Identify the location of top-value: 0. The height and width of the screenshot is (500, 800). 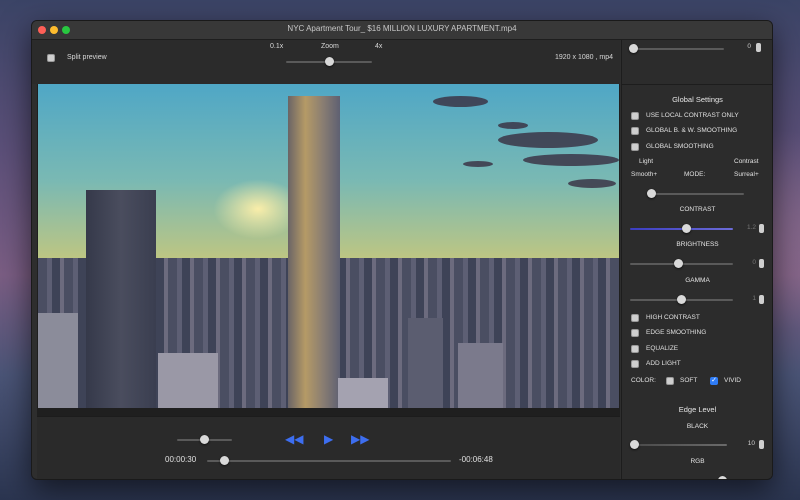
(740, 47).